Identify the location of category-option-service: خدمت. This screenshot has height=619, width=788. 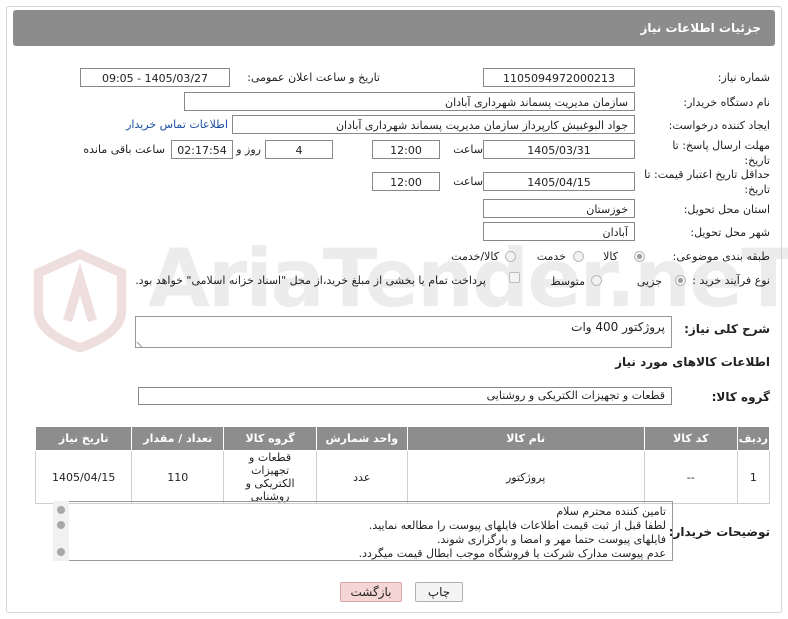
(551, 256).